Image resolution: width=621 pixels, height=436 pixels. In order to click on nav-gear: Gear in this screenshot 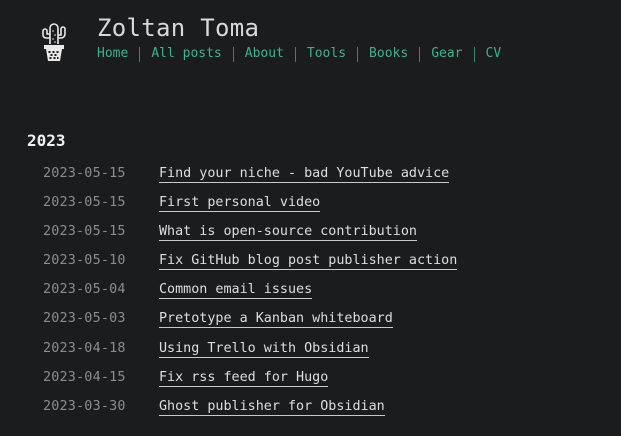, I will do `click(446, 54)`.